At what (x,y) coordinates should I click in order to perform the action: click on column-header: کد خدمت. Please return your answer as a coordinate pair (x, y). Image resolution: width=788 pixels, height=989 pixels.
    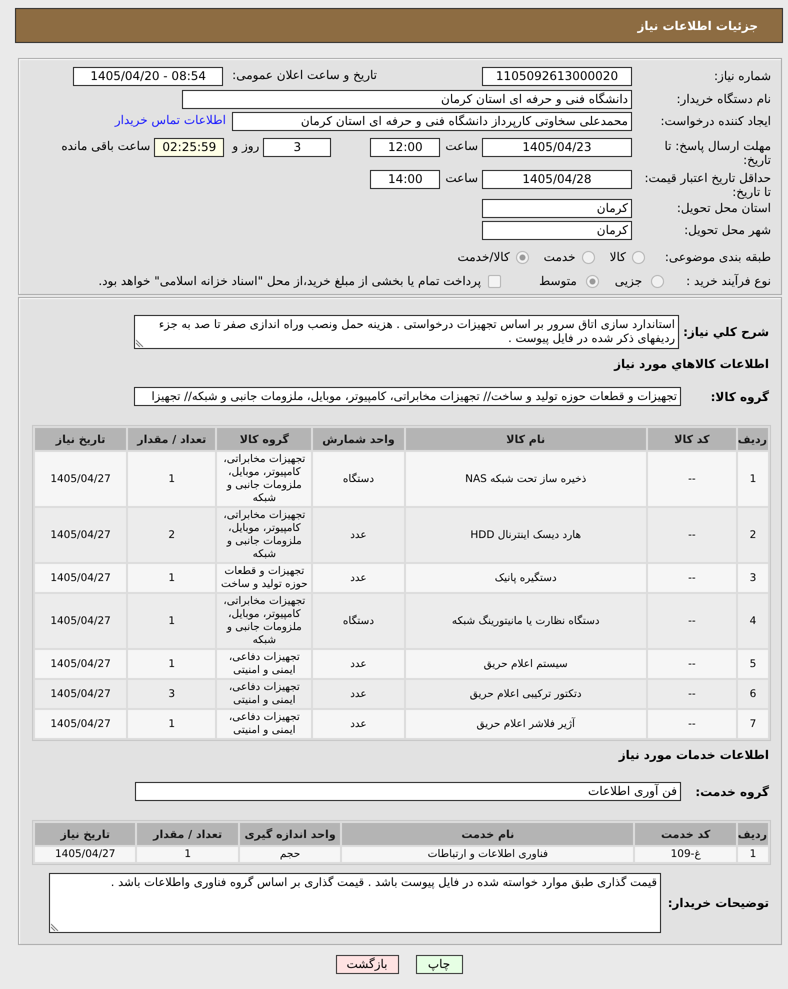
    Looking at the image, I should click on (685, 834).